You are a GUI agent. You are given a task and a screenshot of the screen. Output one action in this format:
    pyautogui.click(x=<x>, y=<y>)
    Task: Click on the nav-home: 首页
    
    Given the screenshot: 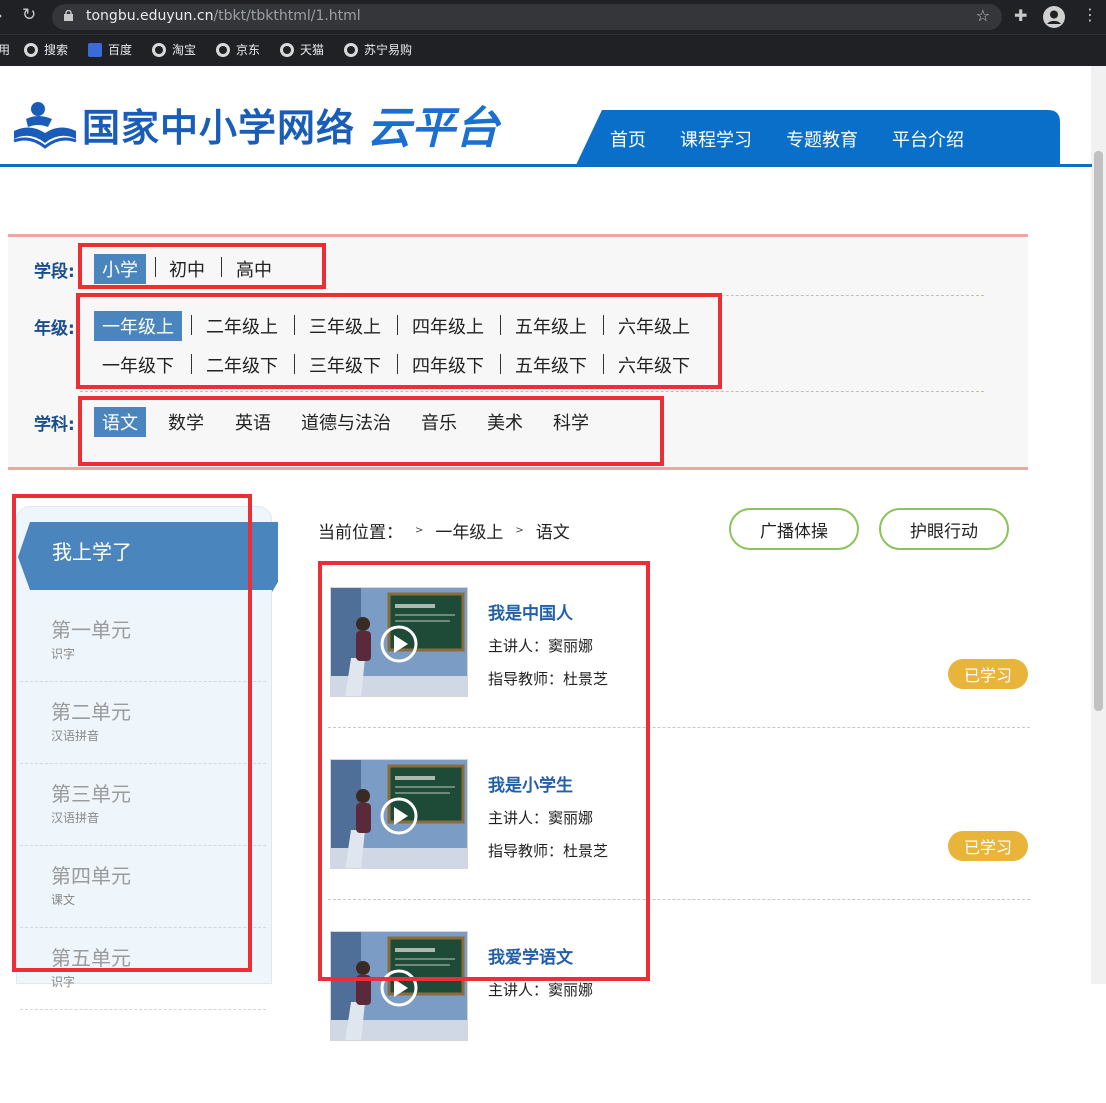 What is the action you would take?
    pyautogui.click(x=628, y=139)
    